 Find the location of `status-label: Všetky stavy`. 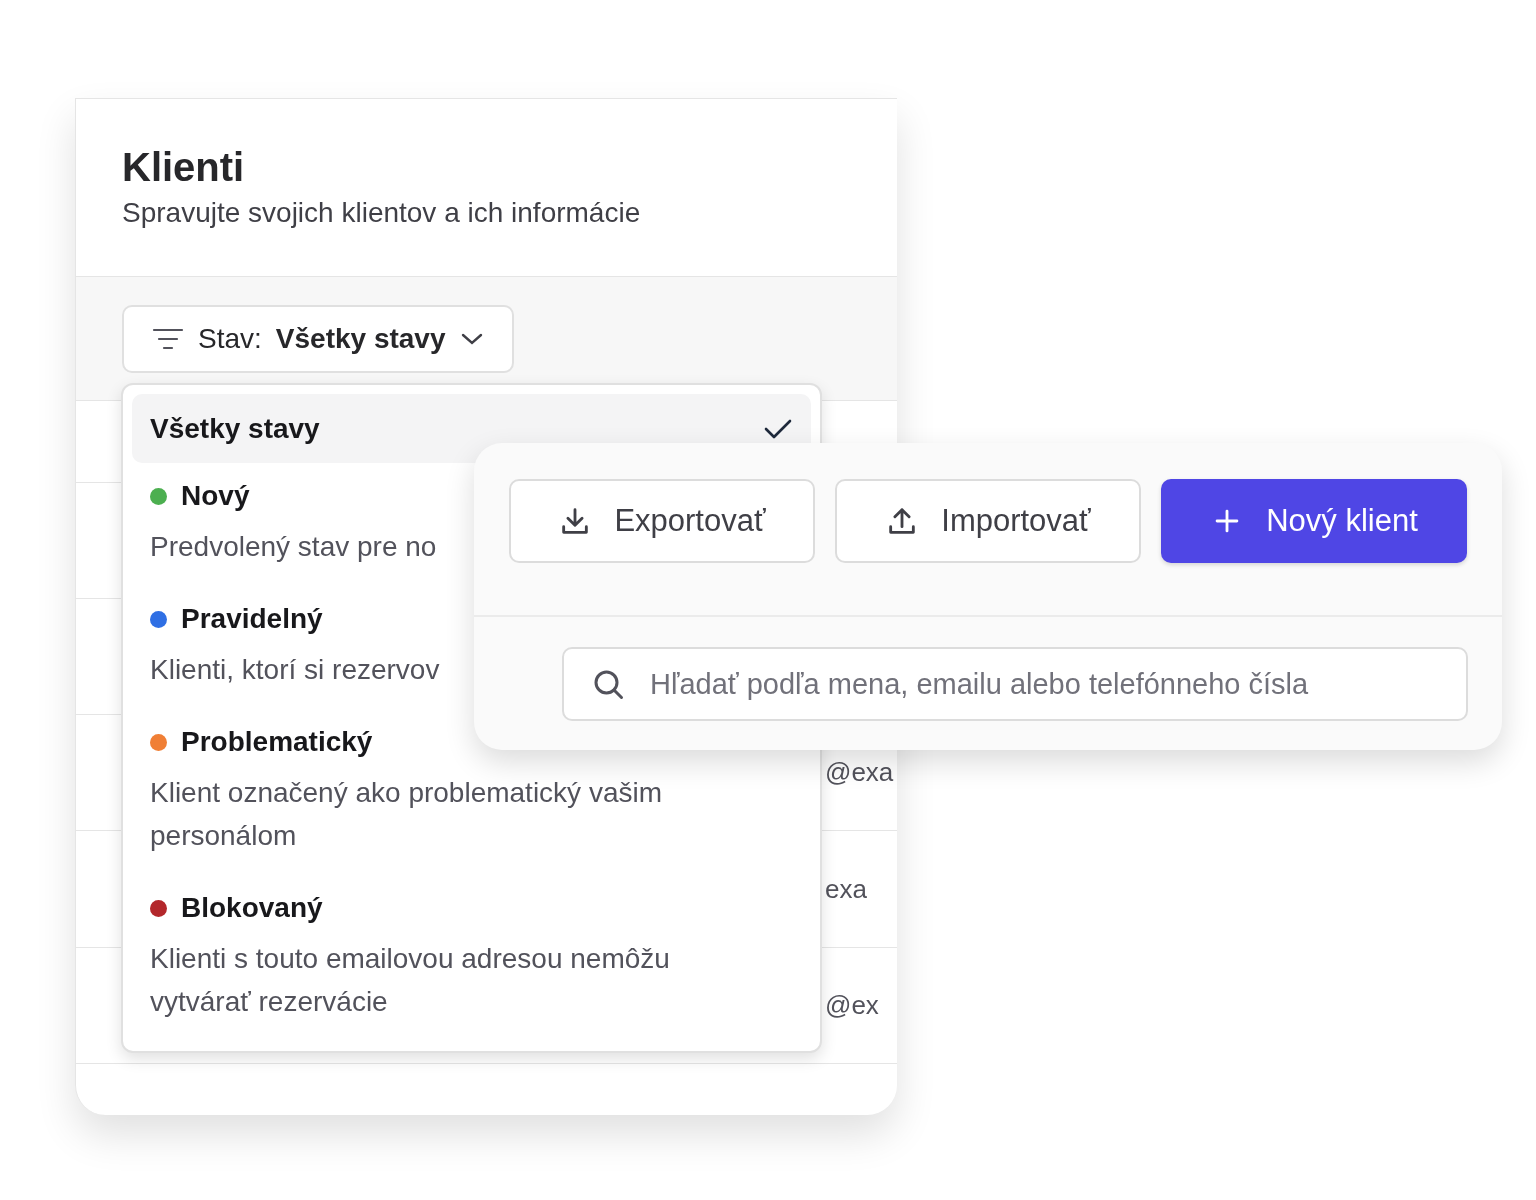

status-label: Všetky stavy is located at coordinates (235, 428).